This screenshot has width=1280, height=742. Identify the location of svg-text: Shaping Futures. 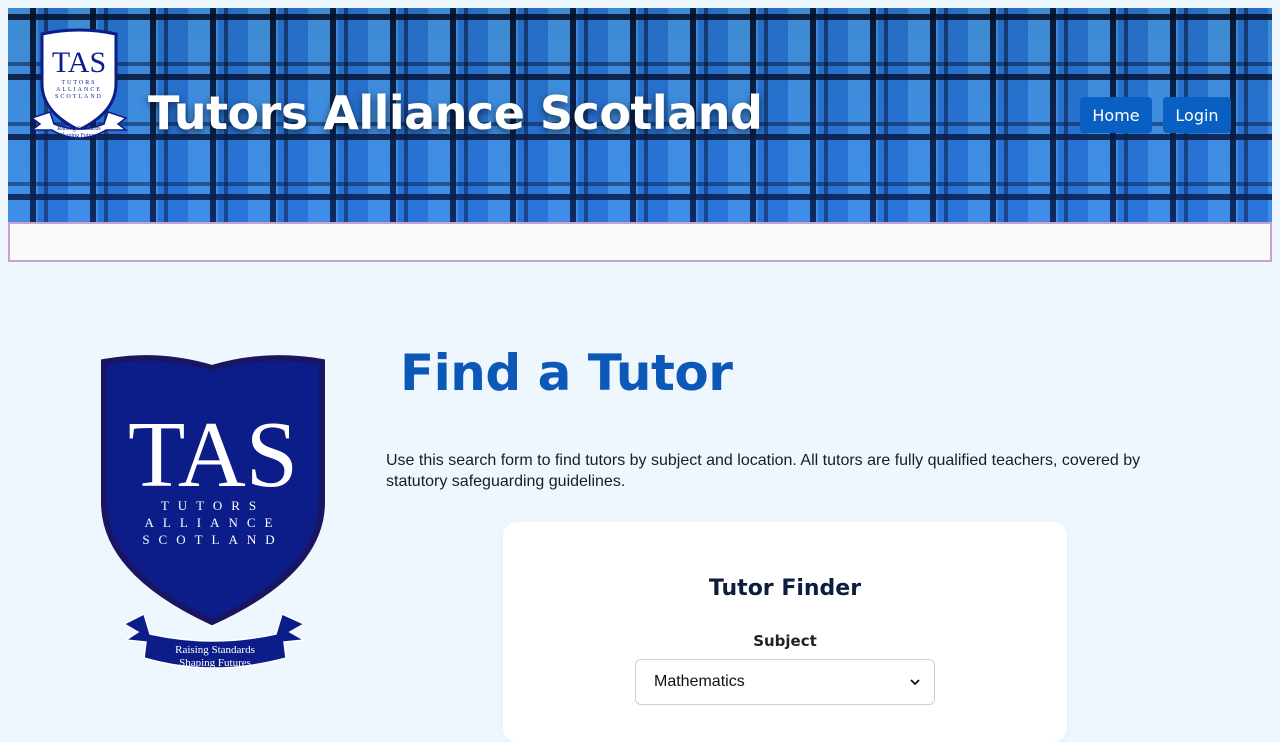
(79, 136).